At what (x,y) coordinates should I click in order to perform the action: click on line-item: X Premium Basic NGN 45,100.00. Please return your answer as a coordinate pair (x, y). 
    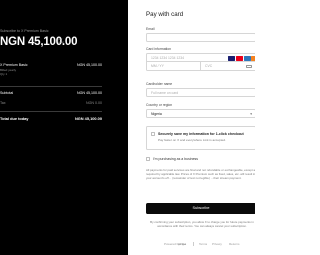
    Looking at the image, I should click on (51, 65).